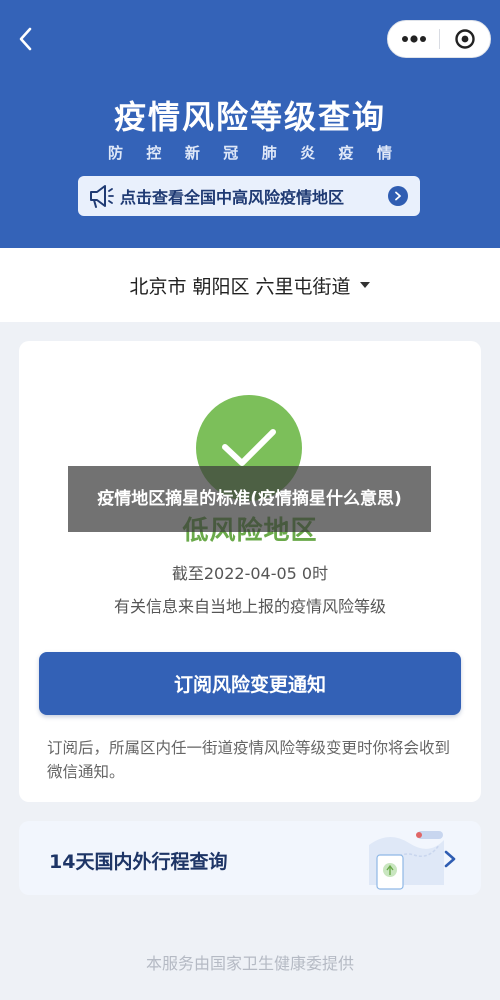 The height and width of the screenshot is (1000, 500). I want to click on more-button, so click(413, 39).